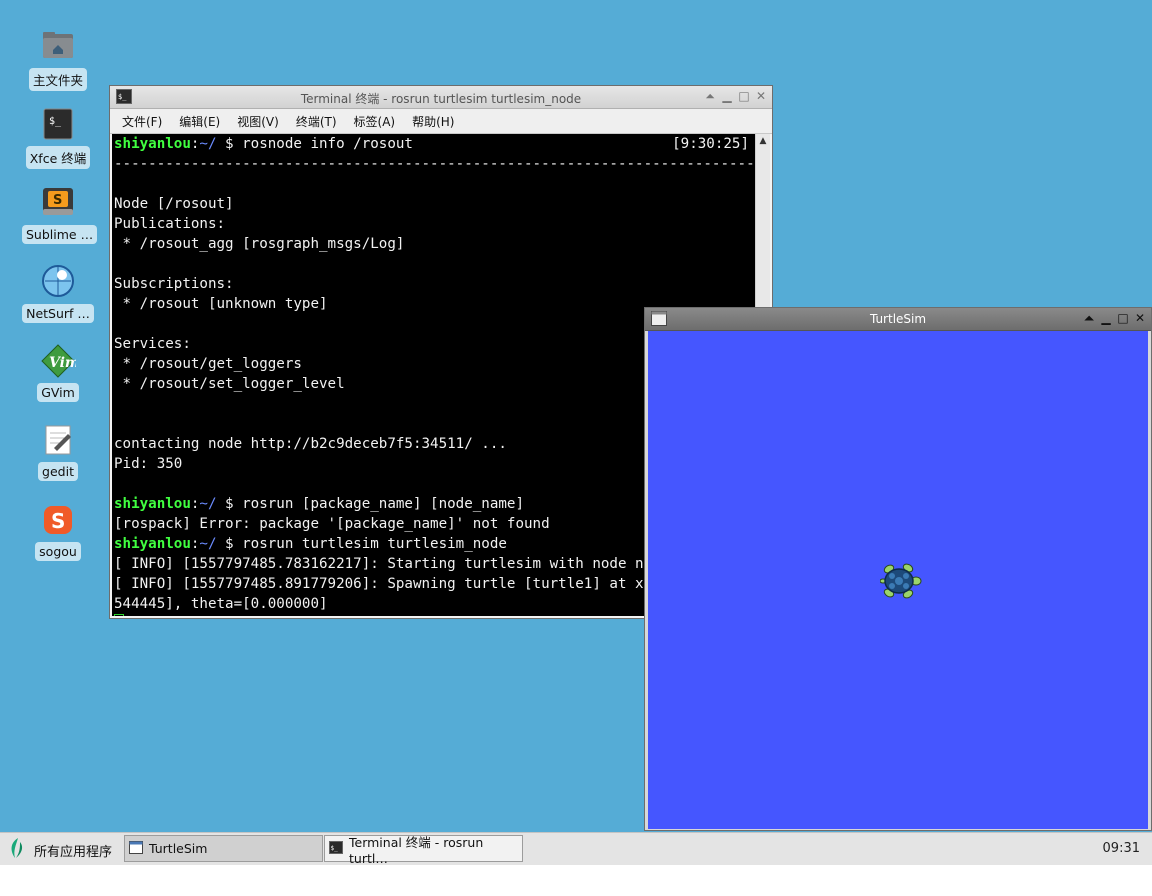  Describe the element at coordinates (174, 204) in the screenshot. I see `output-line: Node [/rosout]` at that location.